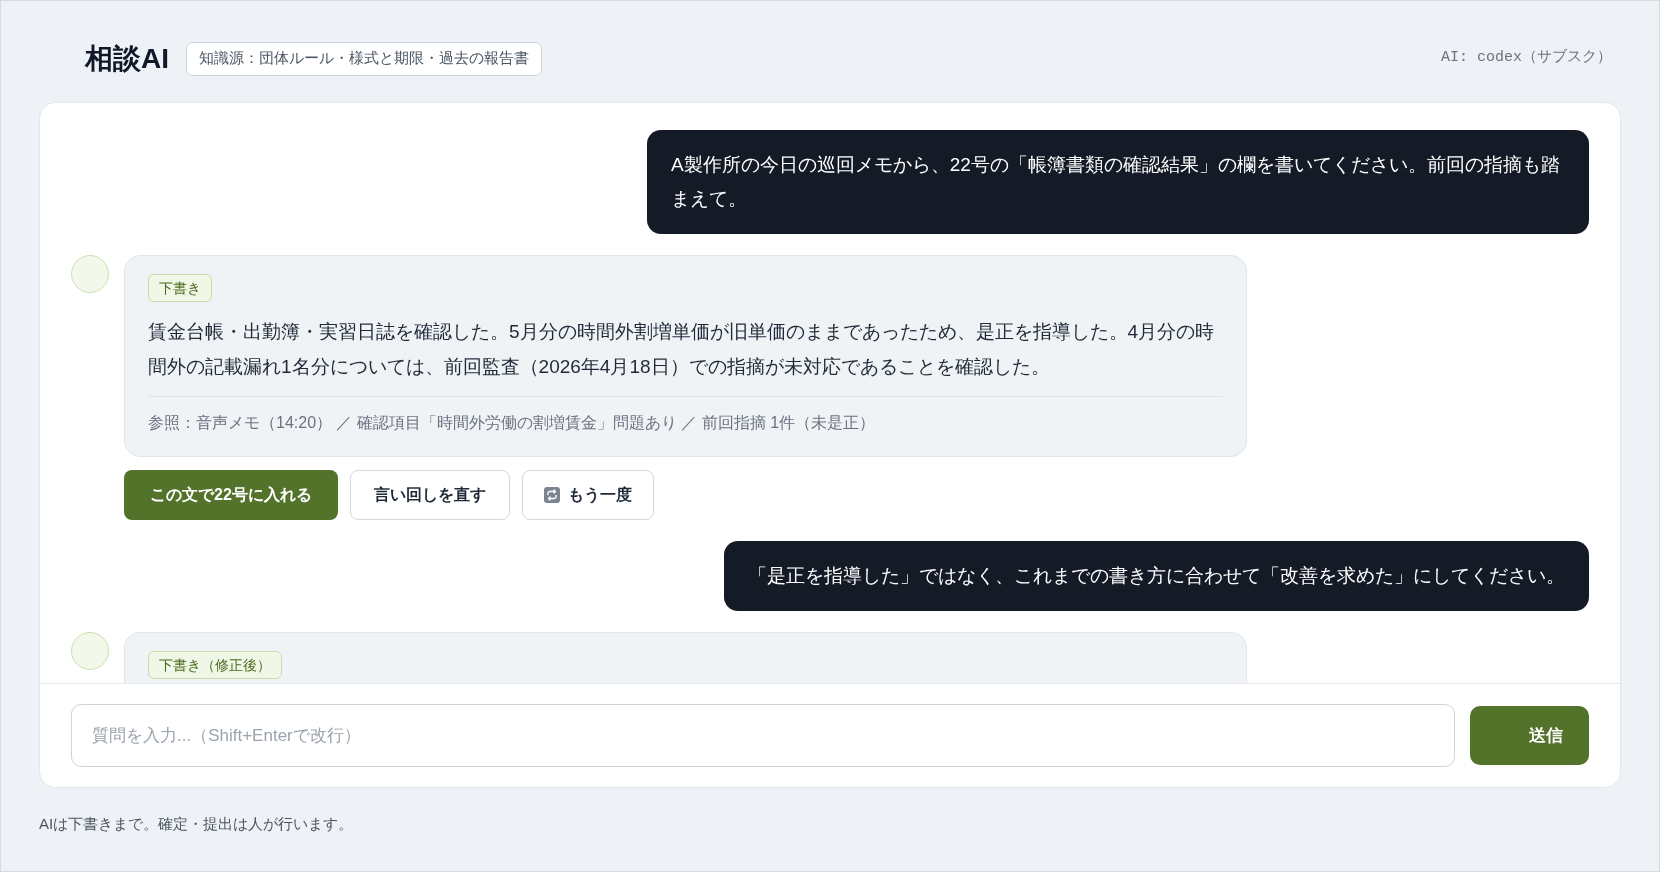 The image size is (1660, 872). What do you see at coordinates (587, 495) in the screenshot?
I see `retry-button: もう一度` at bounding box center [587, 495].